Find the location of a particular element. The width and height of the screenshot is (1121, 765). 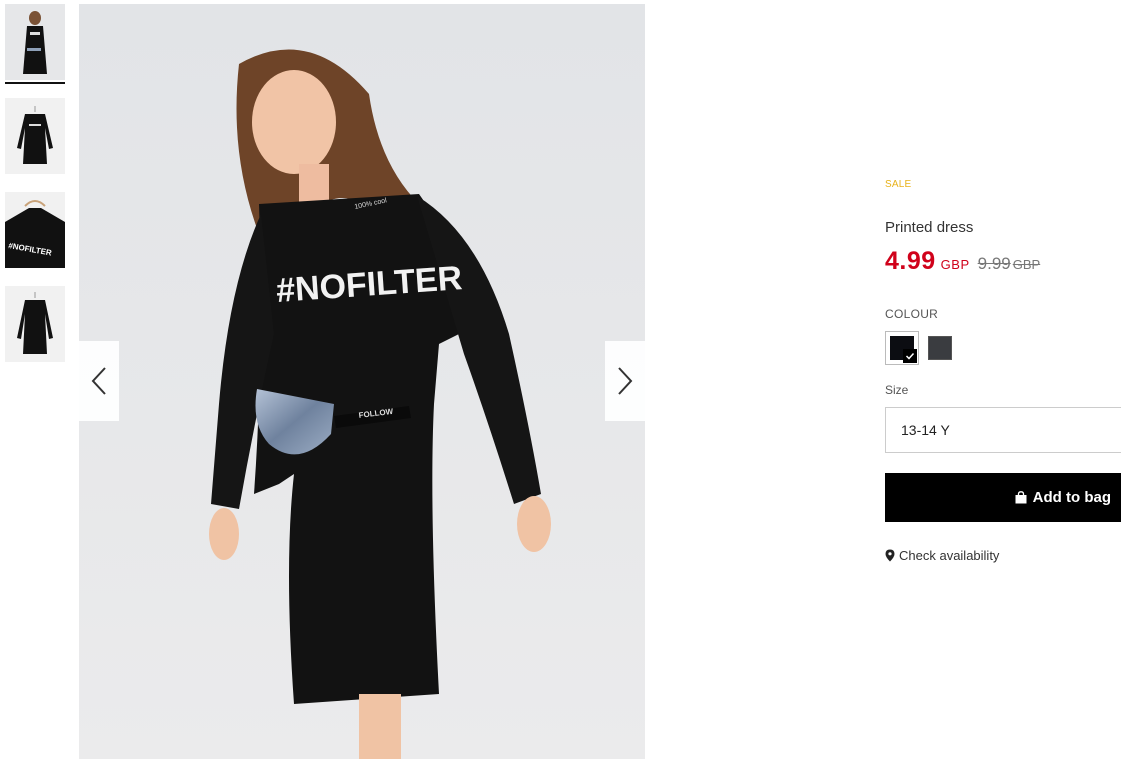

thumbnail-model is located at coordinates (35, 42).